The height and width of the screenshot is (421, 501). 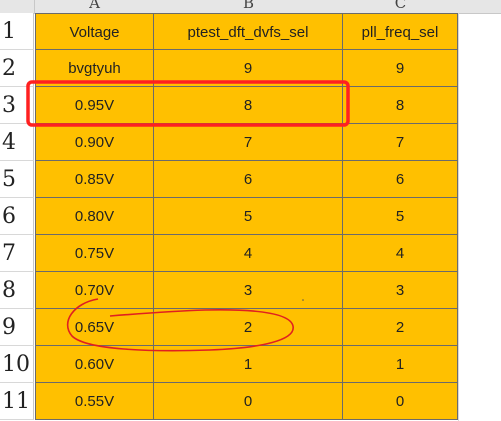 I want to click on cell-b11: 0, so click(x=248, y=401).